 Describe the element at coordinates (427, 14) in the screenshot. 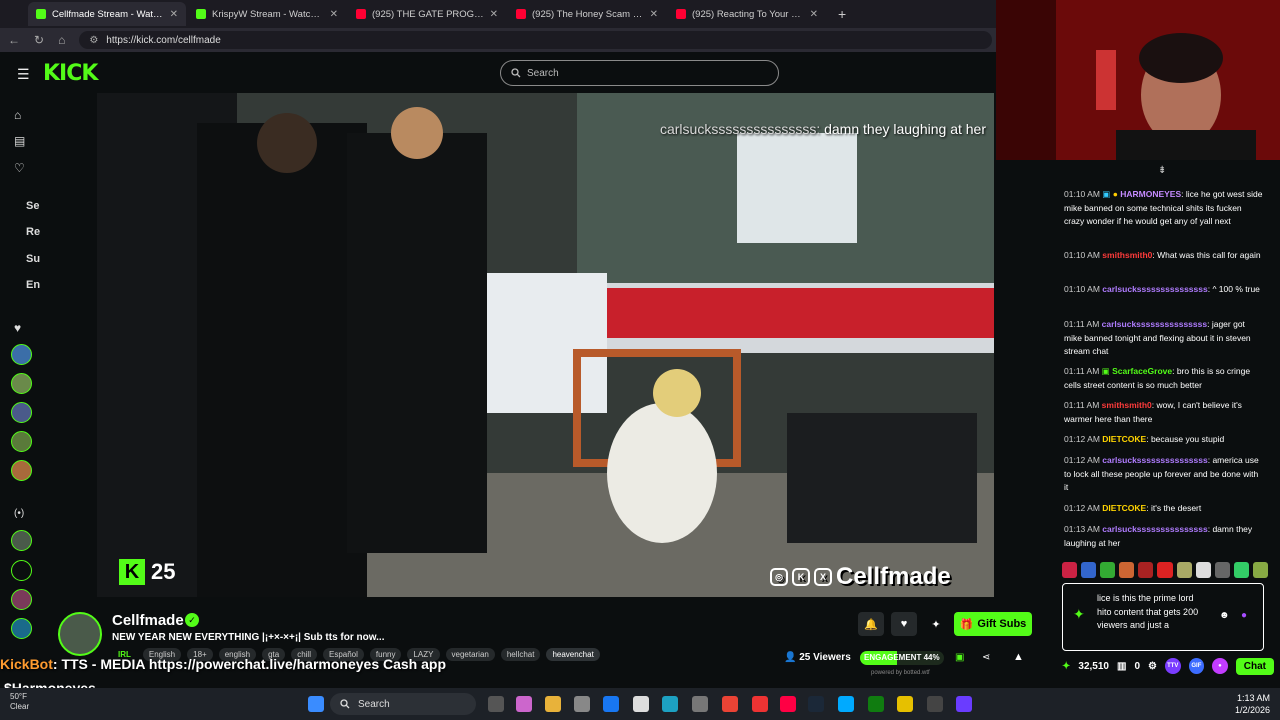

I see `browser-tab: (925) THE GATE PROGRAM: Were ✕` at that location.